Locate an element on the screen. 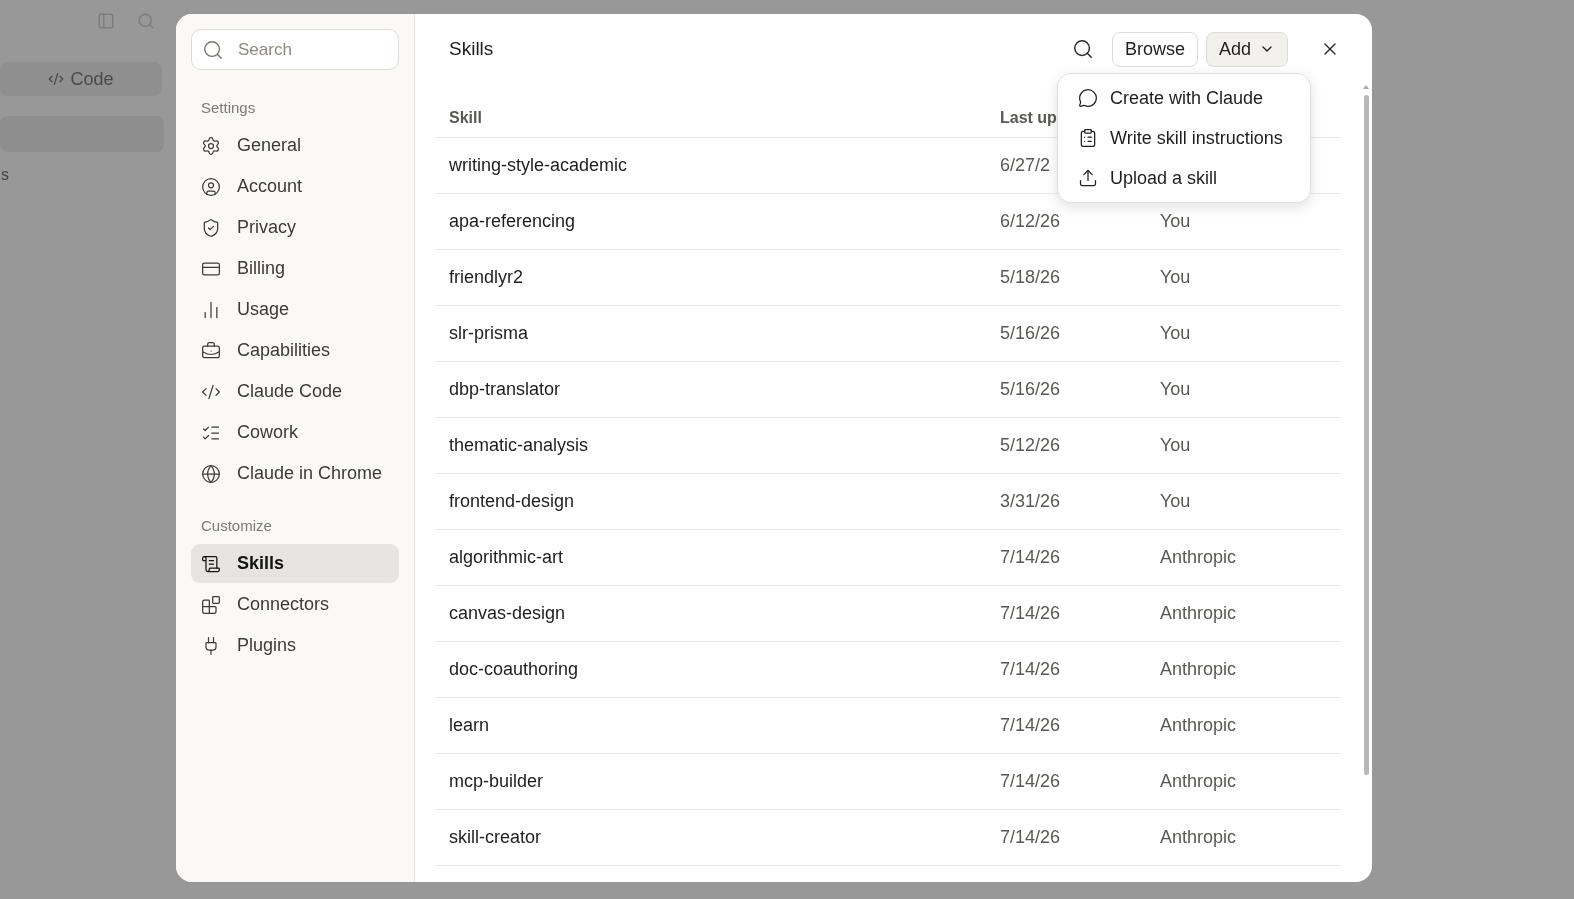 The width and height of the screenshot is (1574, 899). table-row: friendlyr2 5/18/26 You is located at coordinates (888, 278).